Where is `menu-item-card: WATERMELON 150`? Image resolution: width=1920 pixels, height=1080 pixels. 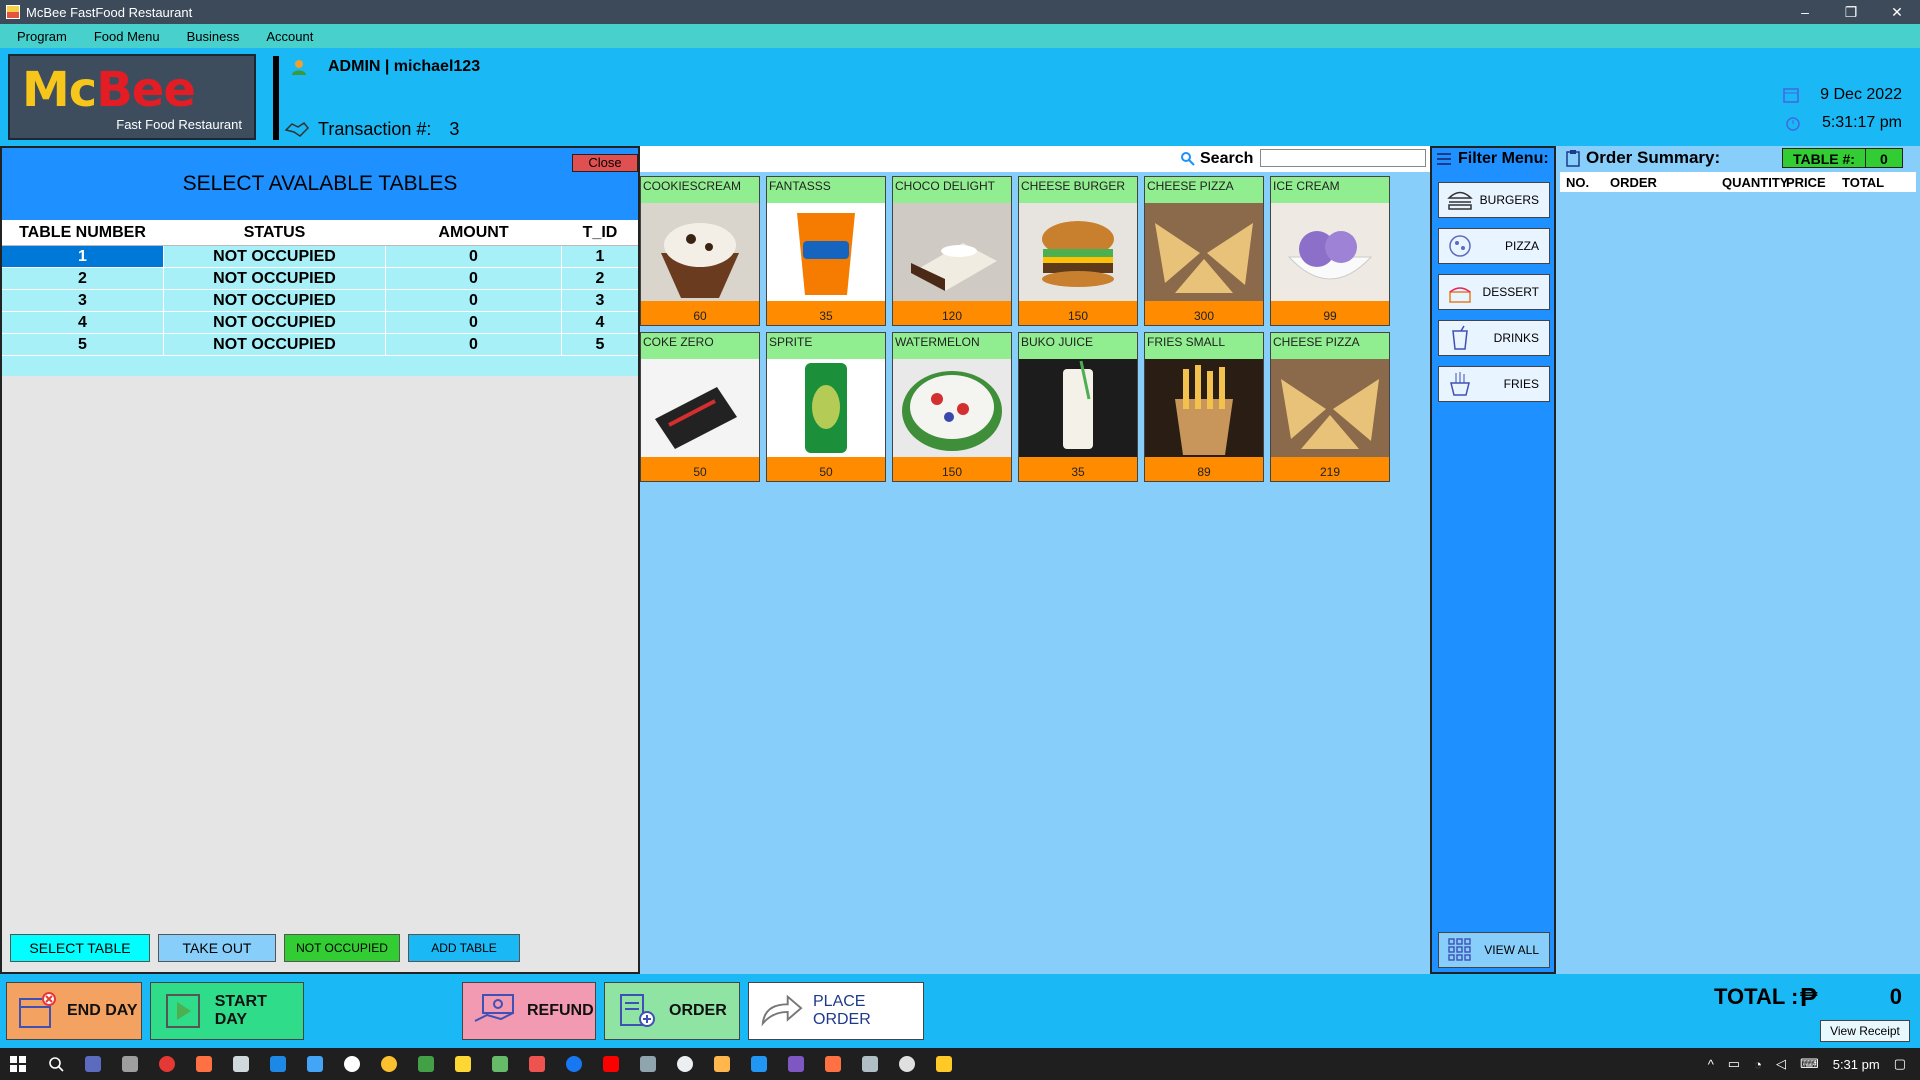
menu-item-card: WATERMELON 150 is located at coordinates (952, 407).